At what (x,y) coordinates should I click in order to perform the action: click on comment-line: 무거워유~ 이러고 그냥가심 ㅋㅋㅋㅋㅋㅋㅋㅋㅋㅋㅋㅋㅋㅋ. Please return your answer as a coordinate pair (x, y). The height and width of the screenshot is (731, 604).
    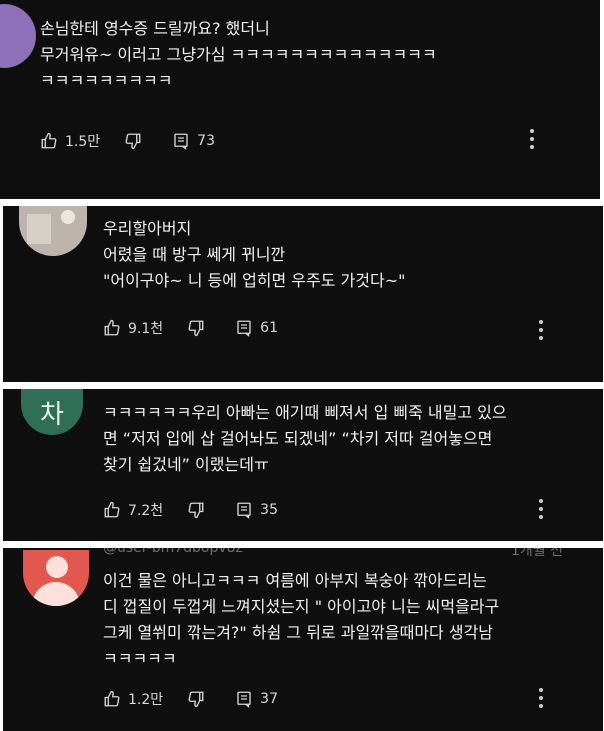
    Looking at the image, I should click on (238, 54).